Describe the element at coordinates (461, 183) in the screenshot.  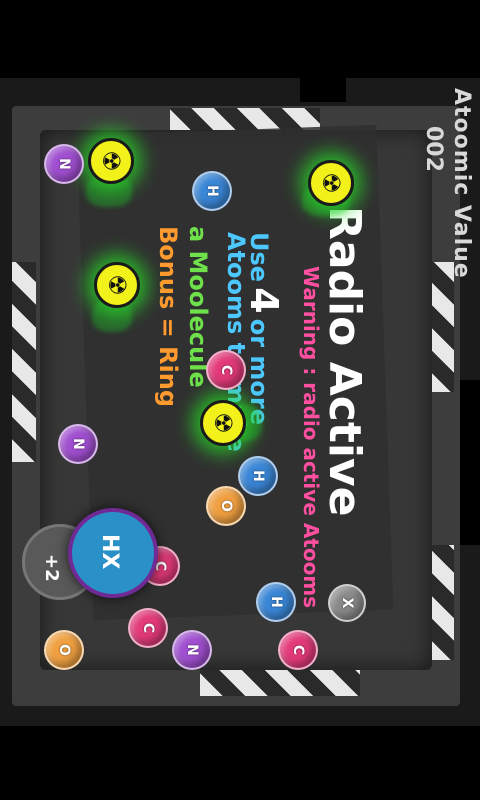
I see `score-label: Atoomic Value` at that location.